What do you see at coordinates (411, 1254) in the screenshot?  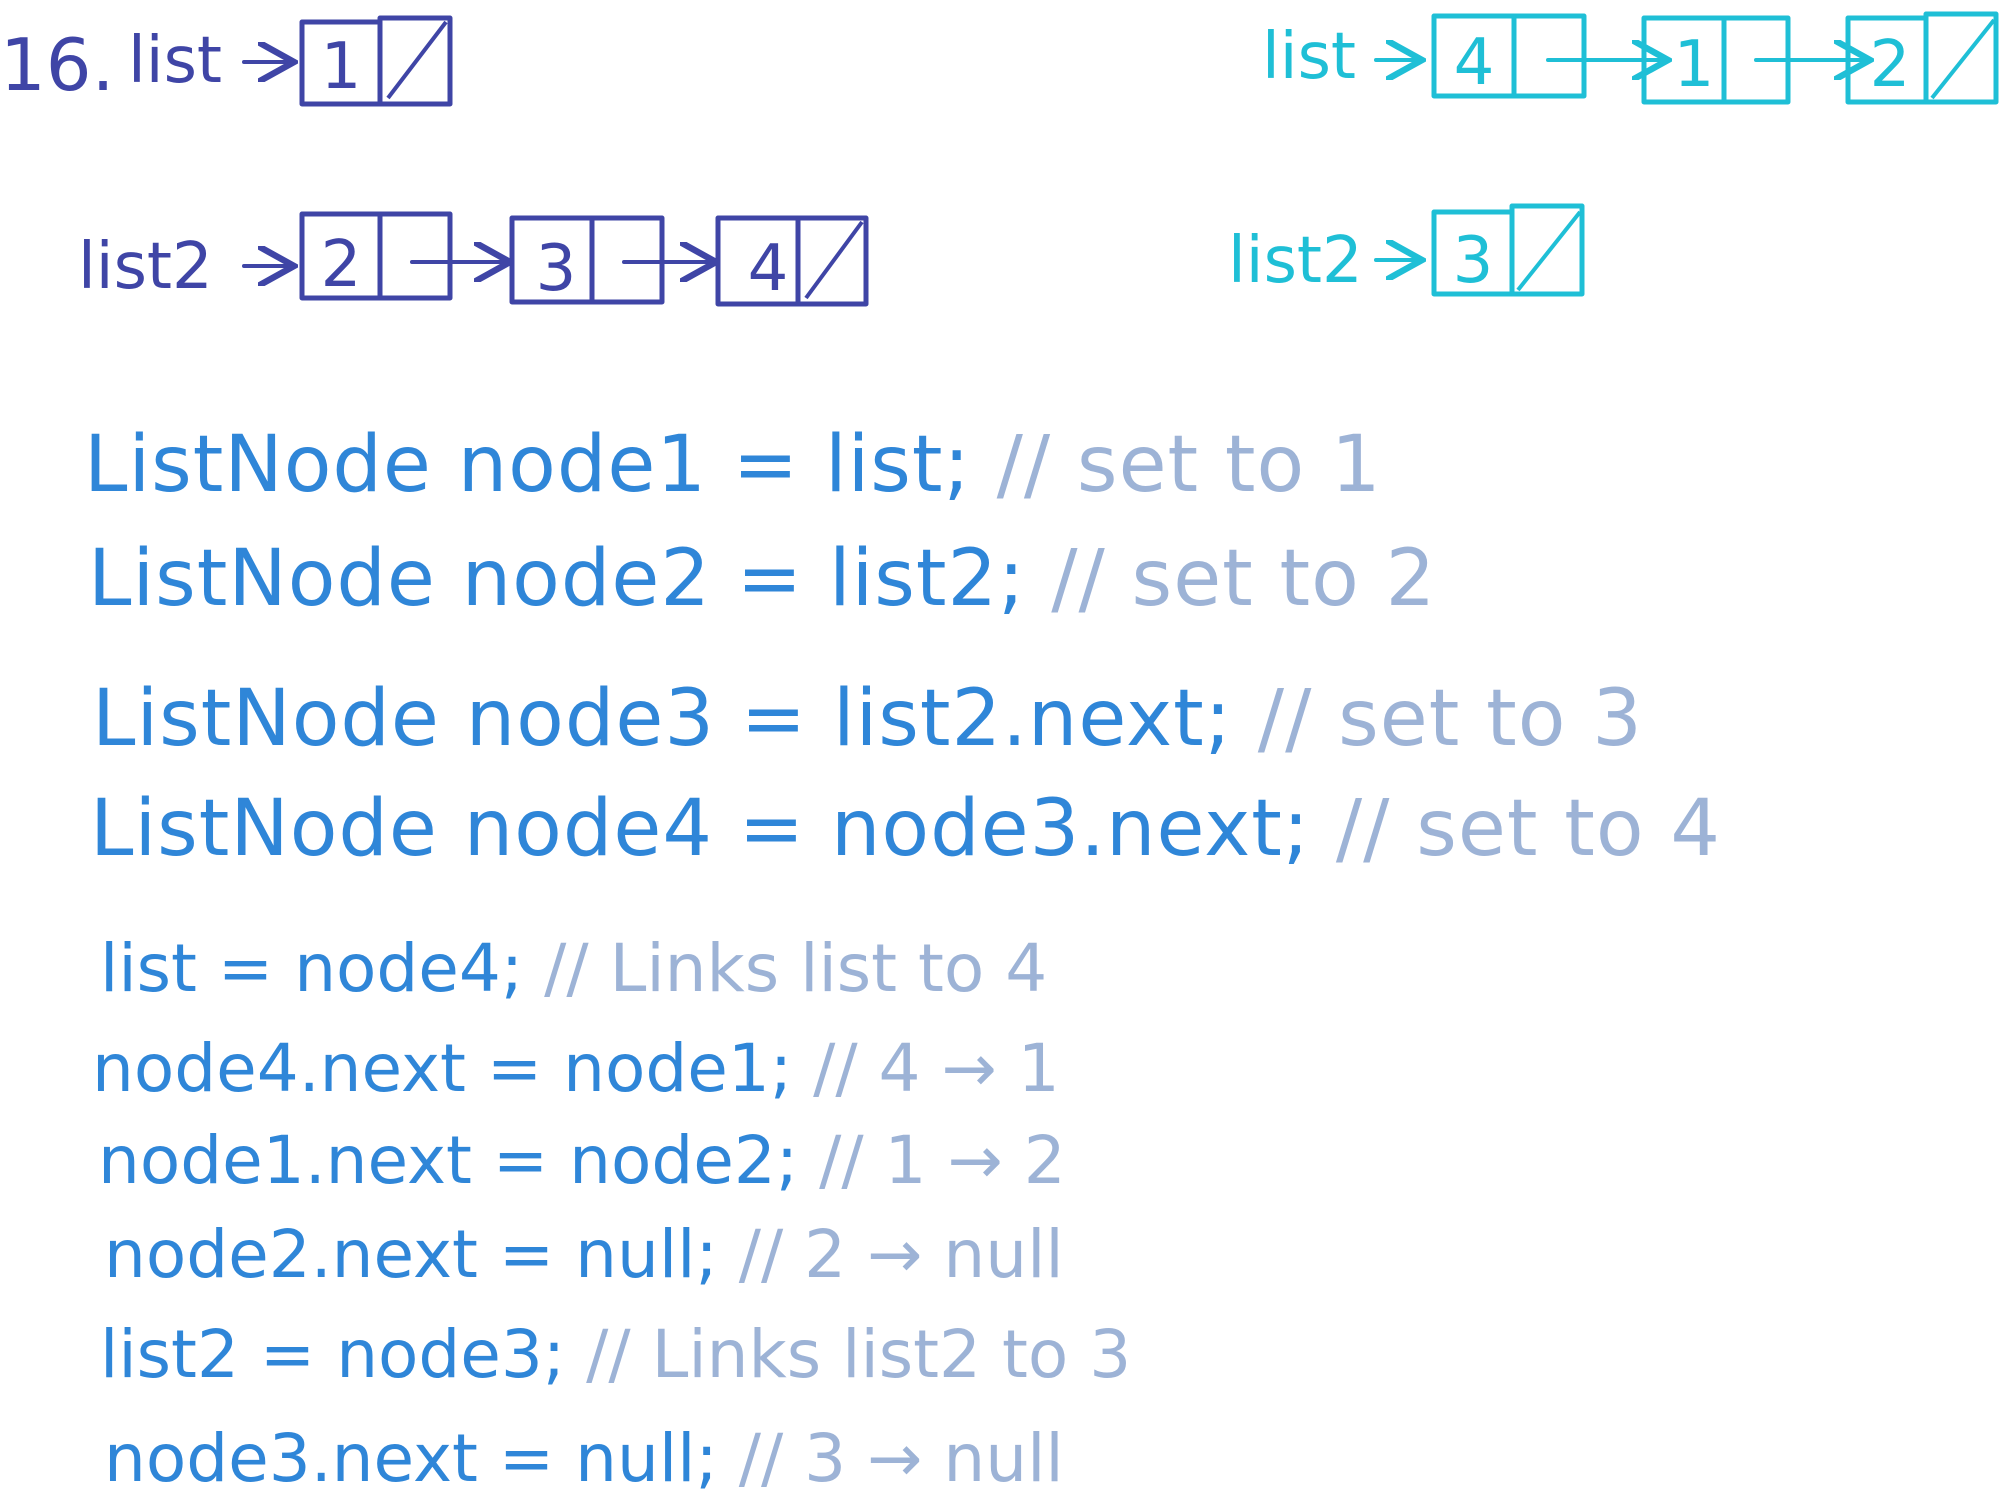 I see `code-text: node2.next = null;` at bounding box center [411, 1254].